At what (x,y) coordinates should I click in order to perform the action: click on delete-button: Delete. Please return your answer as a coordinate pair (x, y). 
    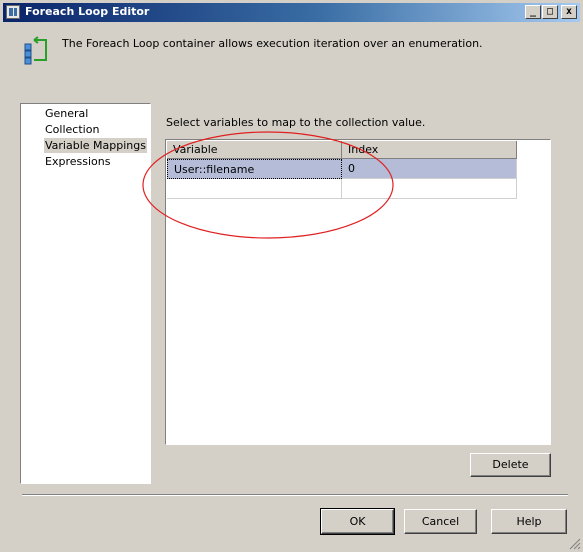
    Looking at the image, I should click on (510, 465).